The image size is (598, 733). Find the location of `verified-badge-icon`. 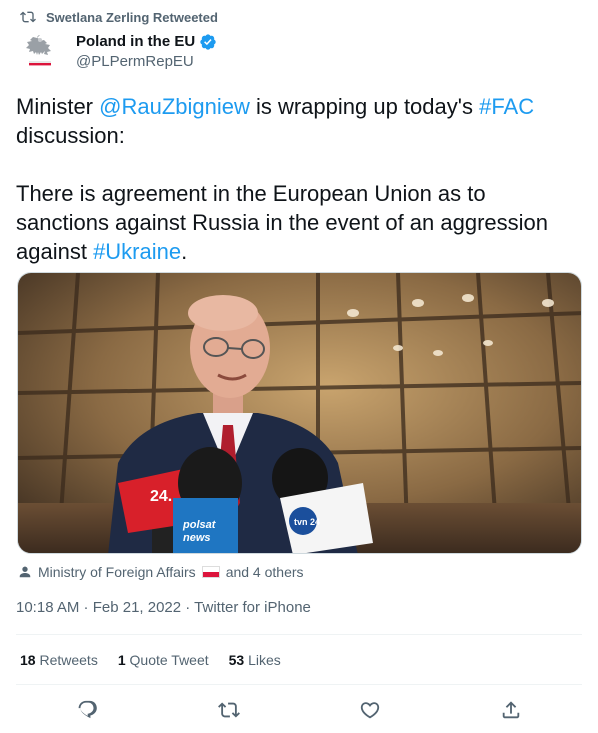

verified-badge-icon is located at coordinates (208, 42).